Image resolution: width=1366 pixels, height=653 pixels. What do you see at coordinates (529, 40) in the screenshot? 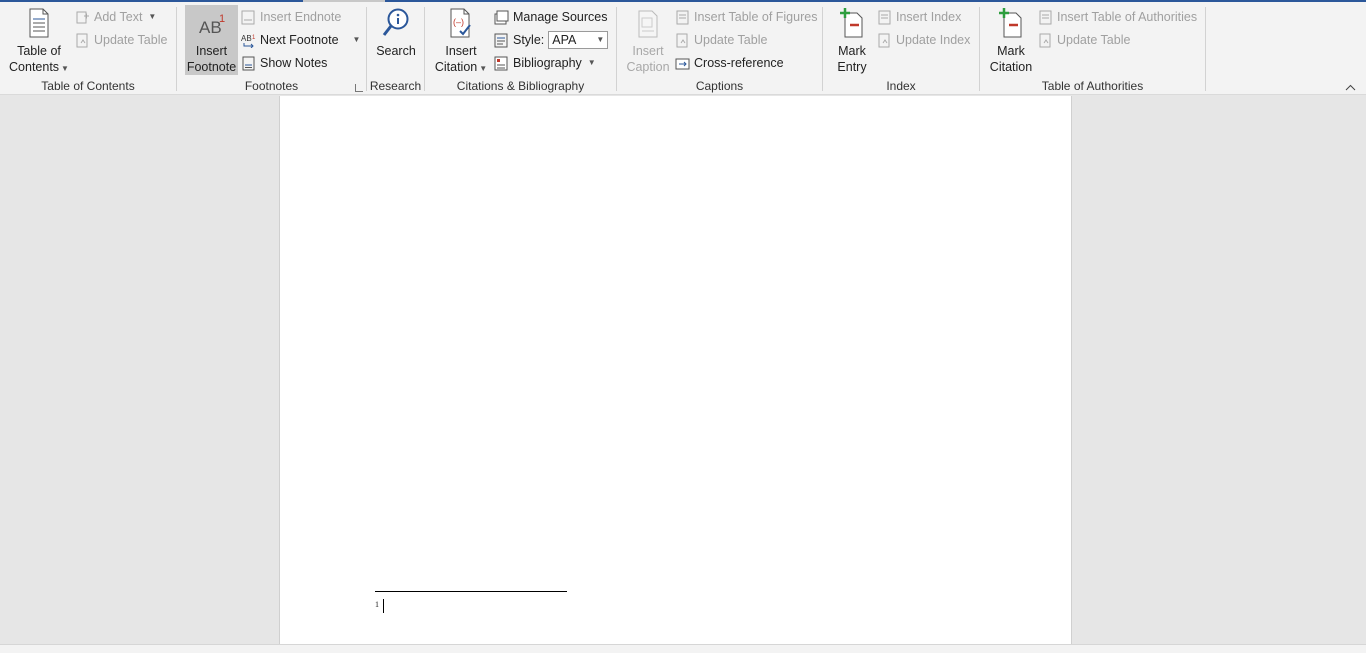
I see `style-label: Style:` at bounding box center [529, 40].